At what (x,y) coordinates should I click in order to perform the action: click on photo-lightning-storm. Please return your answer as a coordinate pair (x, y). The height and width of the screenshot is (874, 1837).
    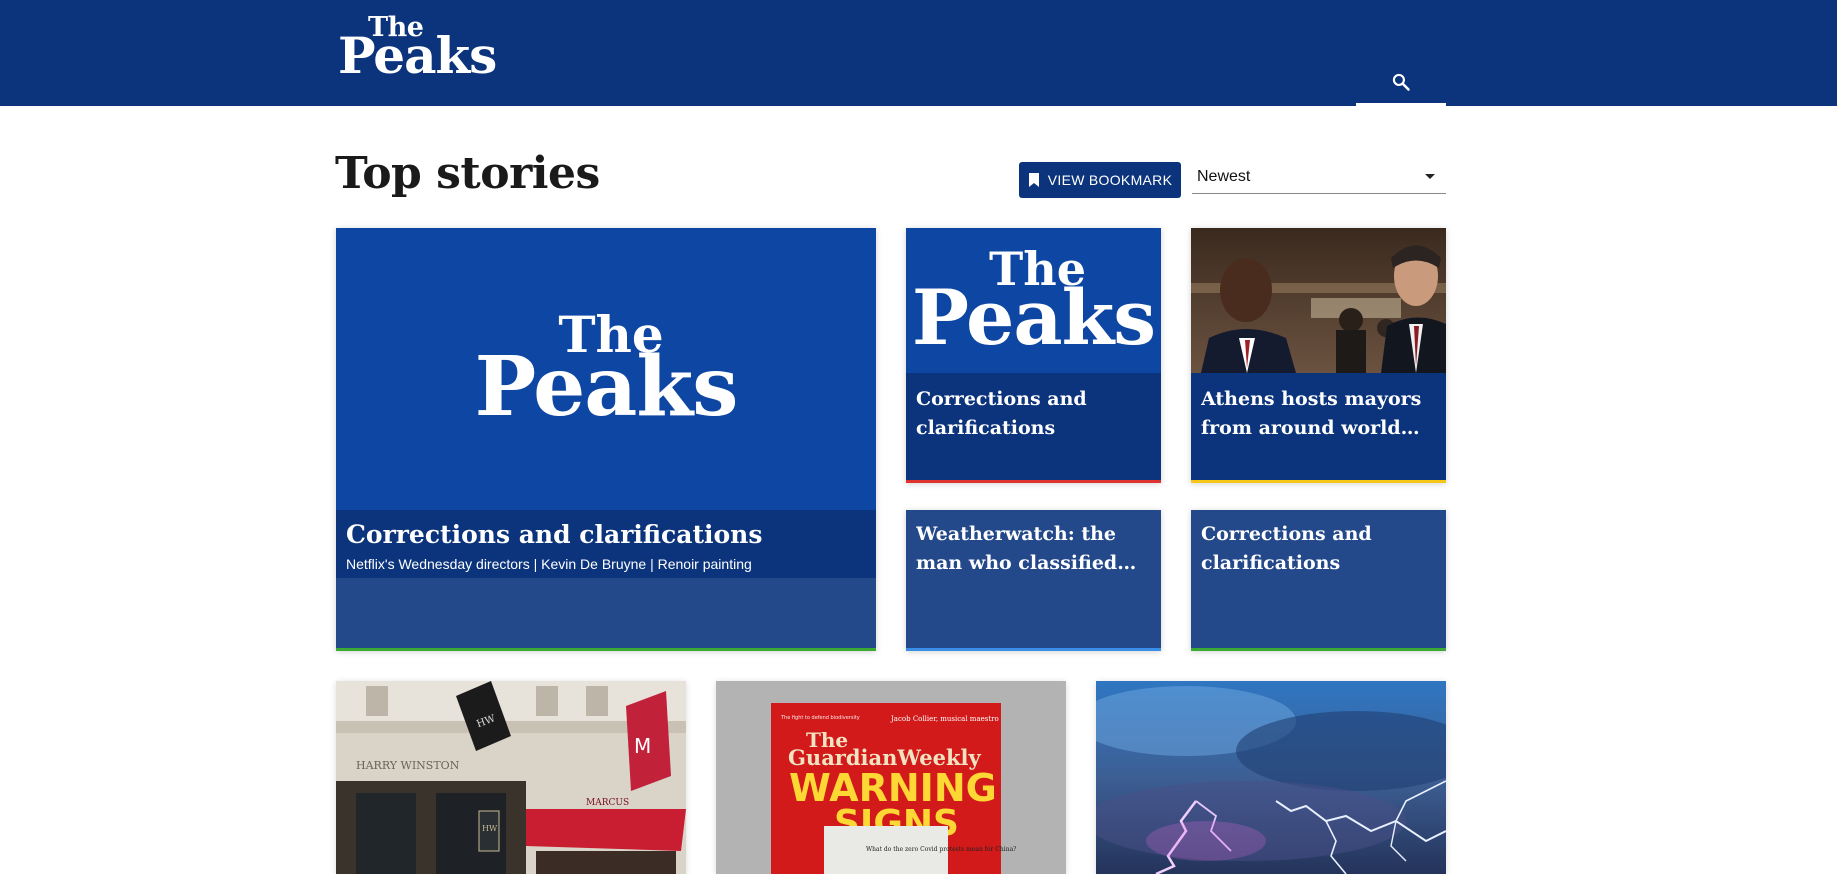
    Looking at the image, I should click on (1271, 777).